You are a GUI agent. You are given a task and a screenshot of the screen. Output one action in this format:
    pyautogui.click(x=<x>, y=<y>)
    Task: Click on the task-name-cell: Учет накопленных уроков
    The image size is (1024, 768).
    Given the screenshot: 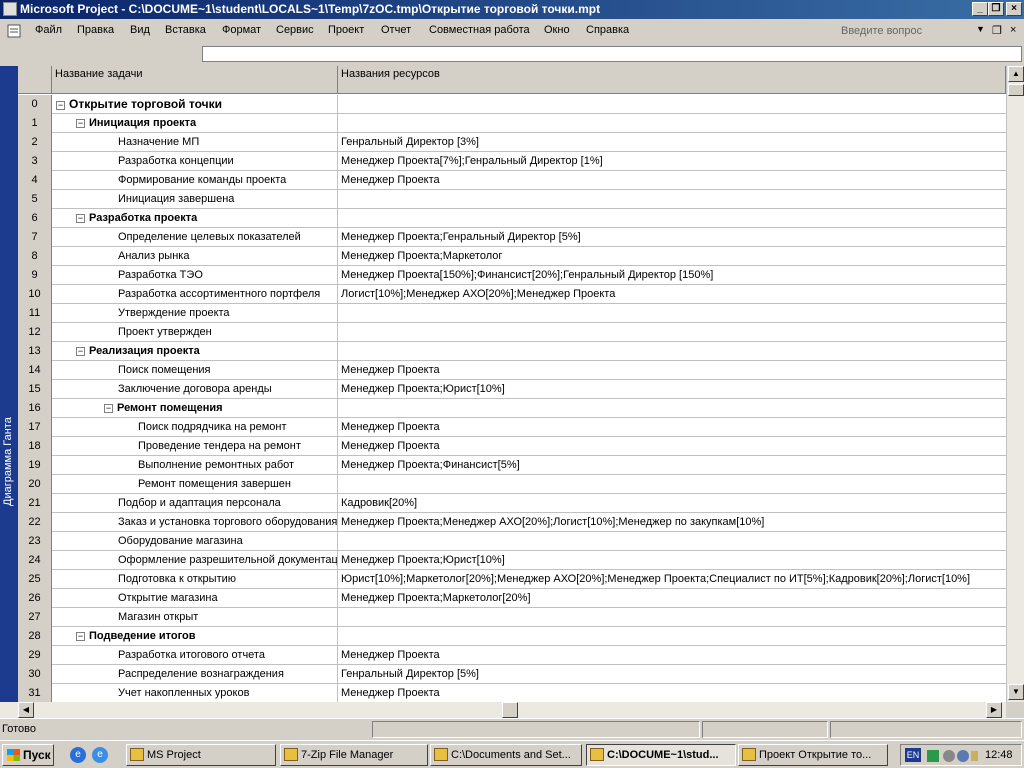 What is the action you would take?
    pyautogui.click(x=195, y=693)
    